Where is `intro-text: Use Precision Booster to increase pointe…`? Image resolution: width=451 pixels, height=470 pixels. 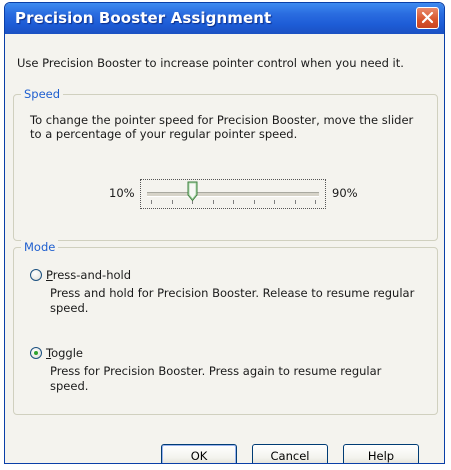 intro-text: Use Precision Booster to increase pointe… is located at coordinates (210, 63).